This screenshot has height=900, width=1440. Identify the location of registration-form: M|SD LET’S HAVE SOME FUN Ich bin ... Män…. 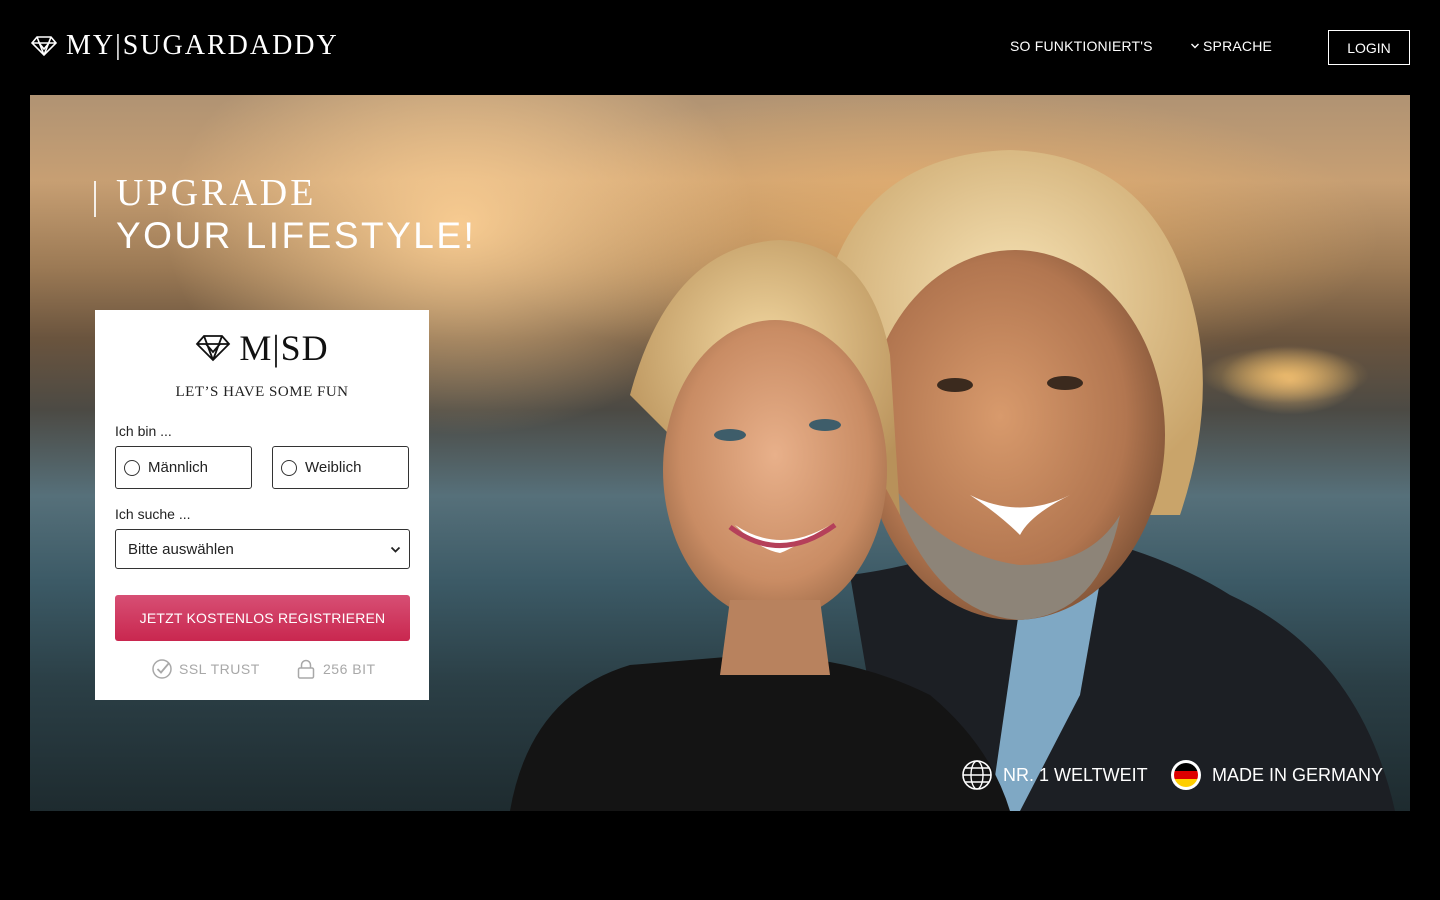
(262, 505).